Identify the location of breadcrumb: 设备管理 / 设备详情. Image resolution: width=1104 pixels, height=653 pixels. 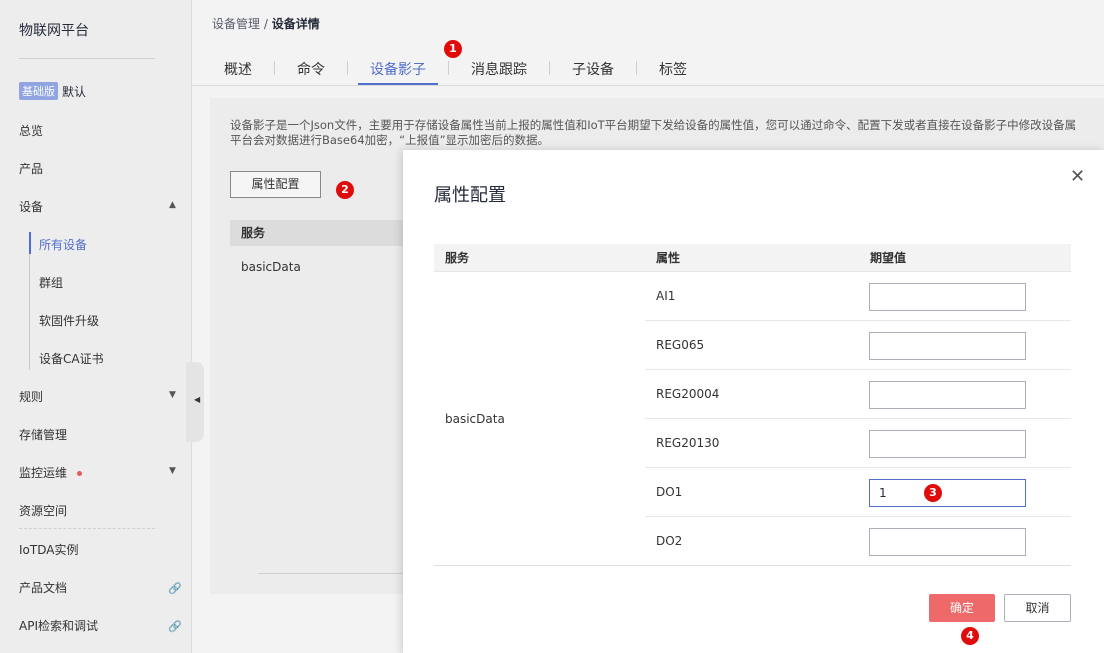
(266, 23).